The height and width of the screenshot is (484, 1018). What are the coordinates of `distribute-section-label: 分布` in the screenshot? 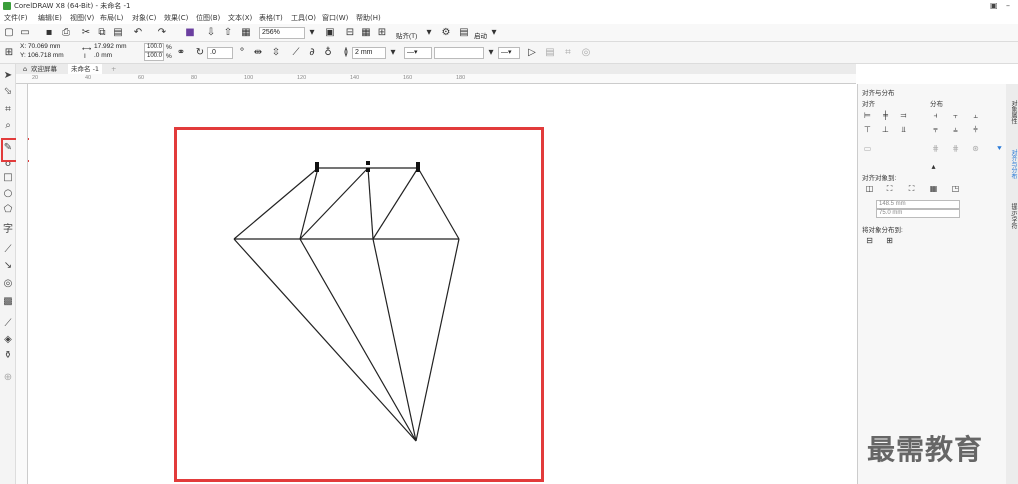 It's located at (936, 104).